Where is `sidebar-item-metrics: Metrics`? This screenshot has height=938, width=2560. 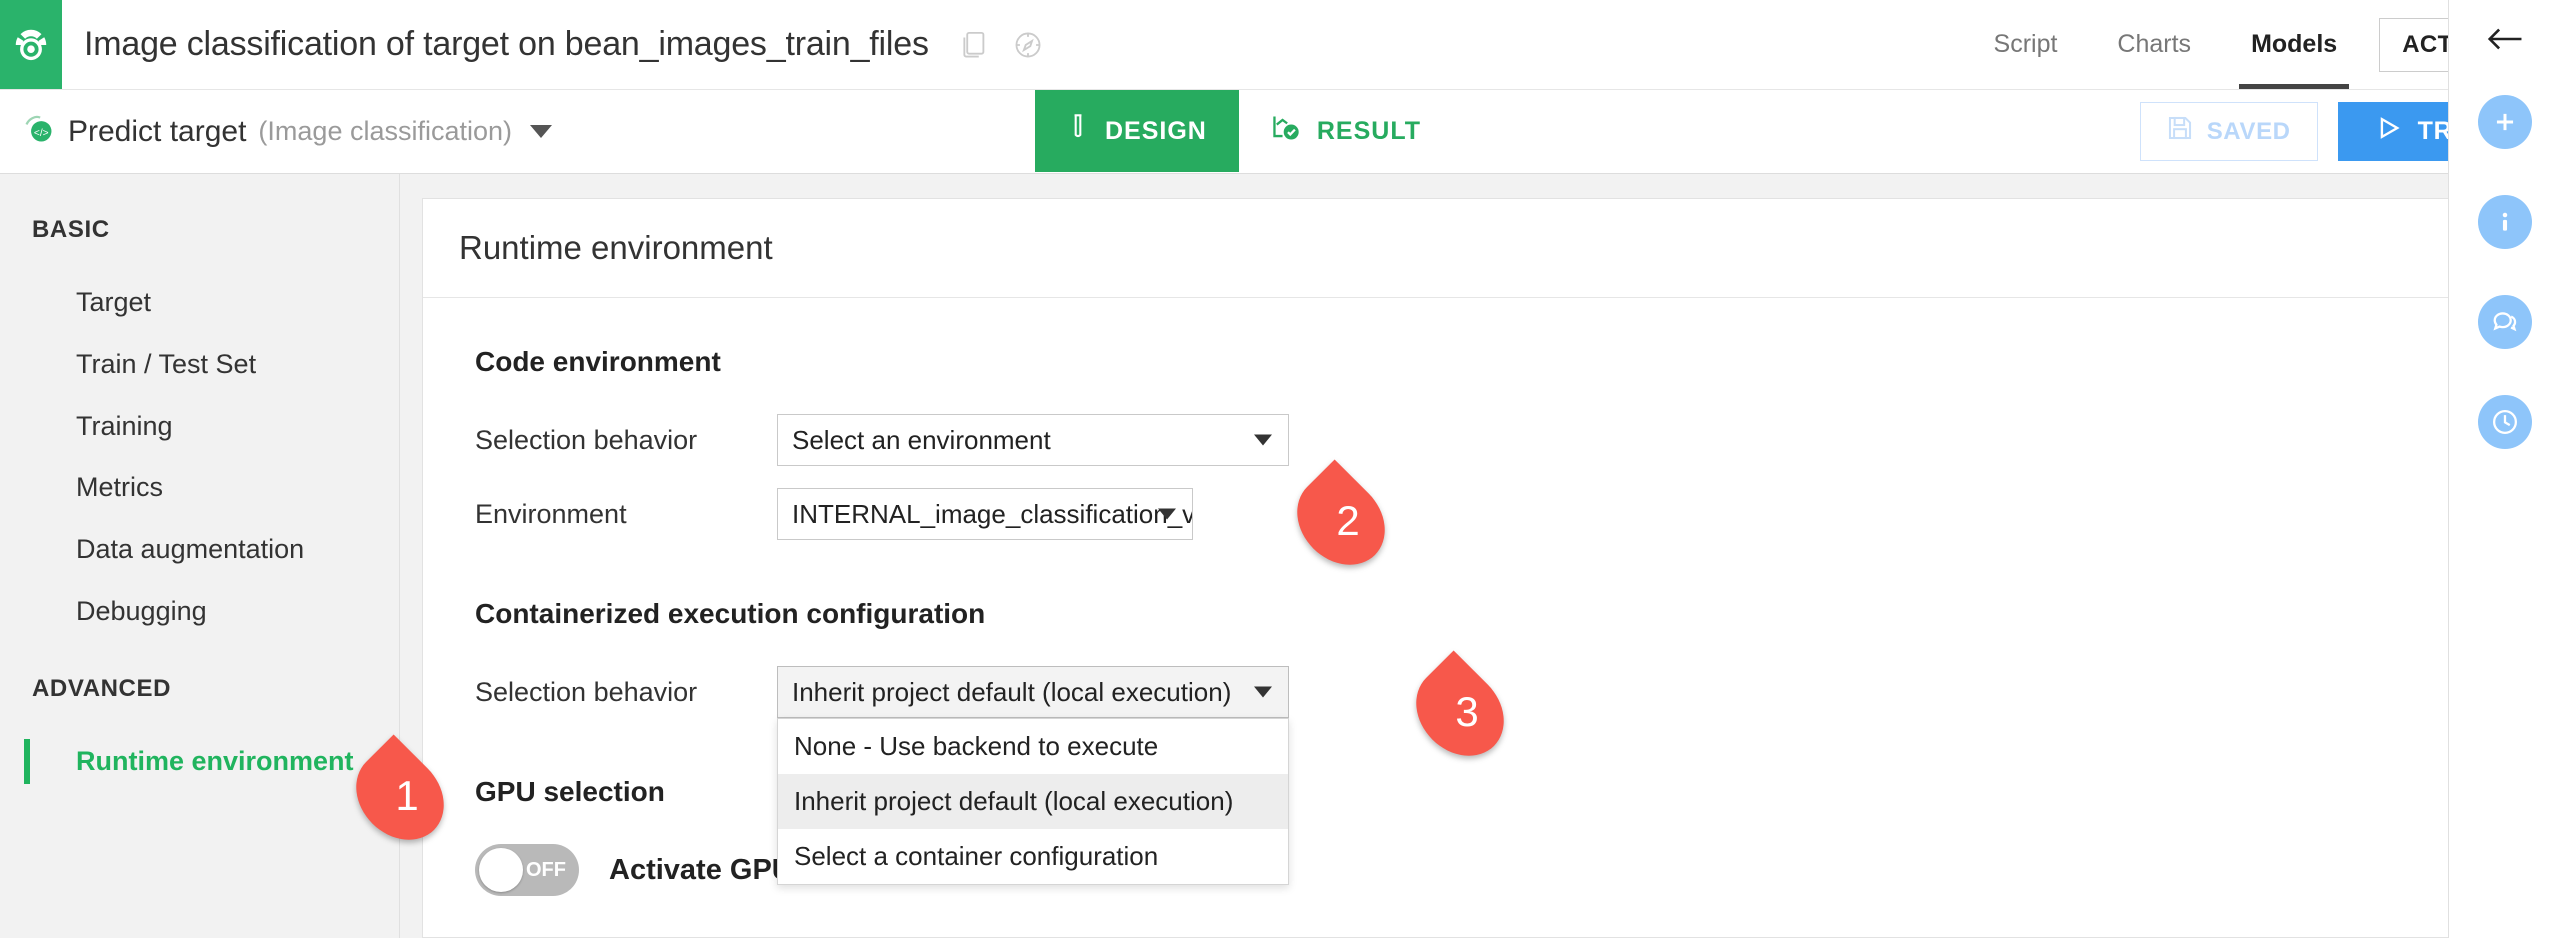 sidebar-item-metrics: Metrics is located at coordinates (199, 488).